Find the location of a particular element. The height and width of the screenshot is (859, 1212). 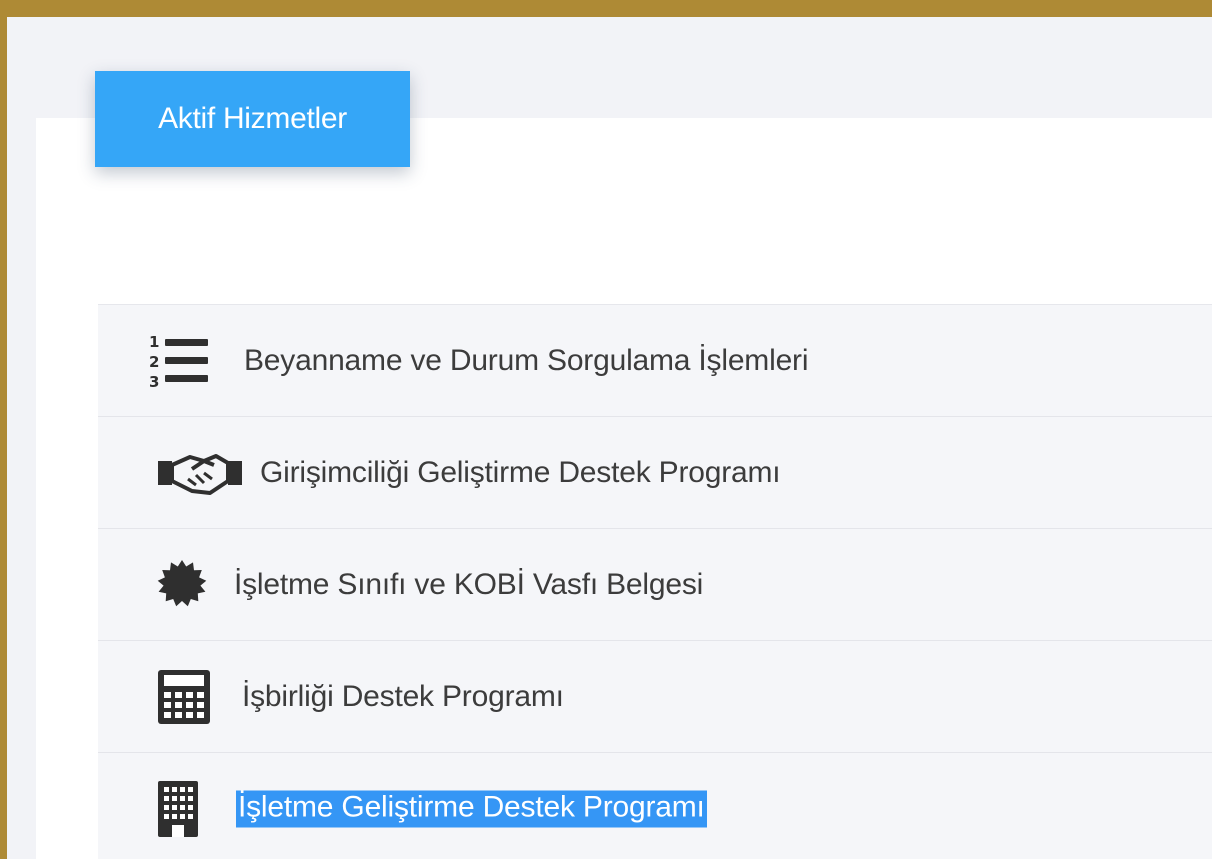

building-icon is located at coordinates (178, 808).